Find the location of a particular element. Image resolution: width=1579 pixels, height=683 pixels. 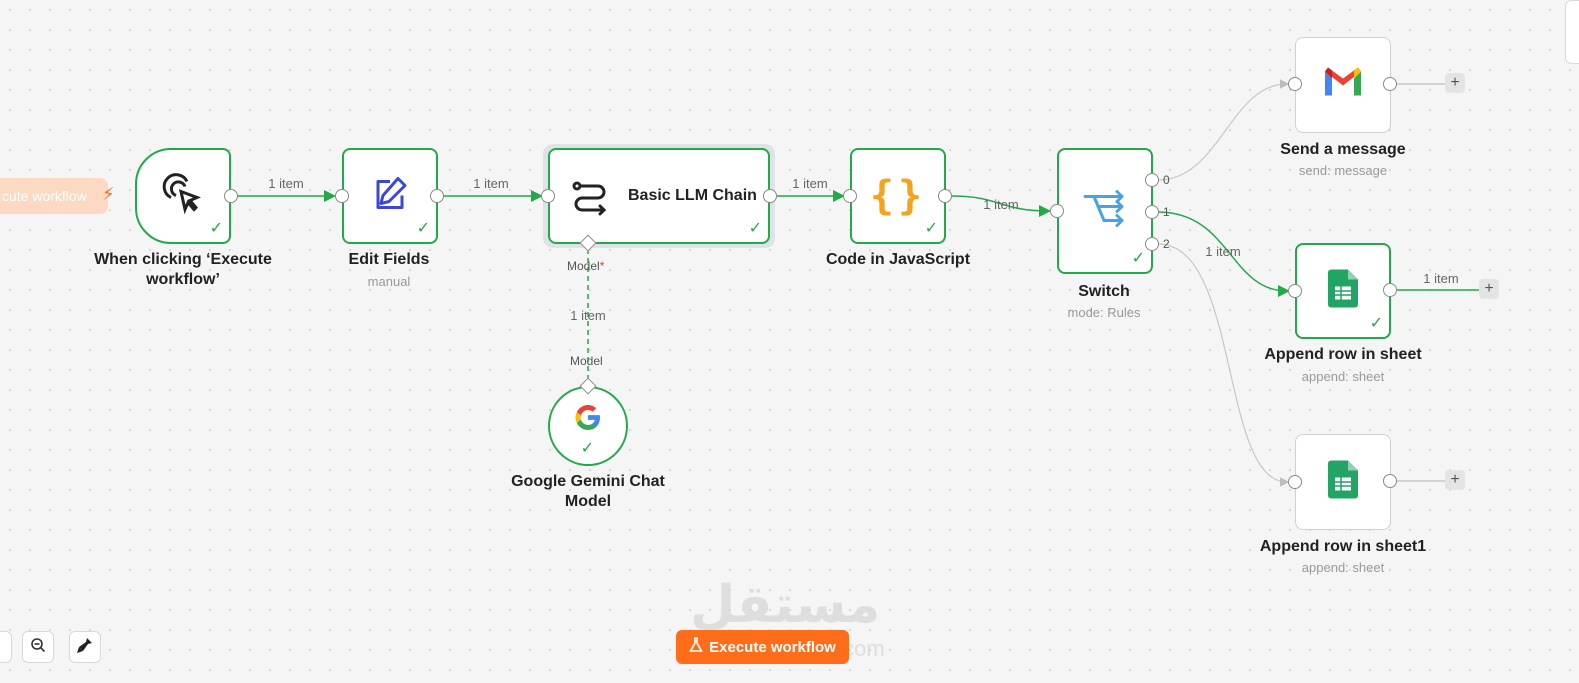

node-title: Google Gemini Chat Model is located at coordinates (588, 491).